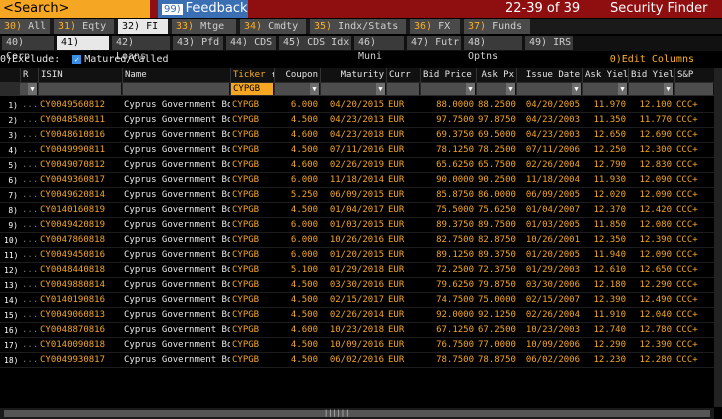 Image resolution: width=722 pixels, height=419 pixels. Describe the element at coordinates (304, 225) in the screenshot. I see `cell-coupon: 6.000` at that location.